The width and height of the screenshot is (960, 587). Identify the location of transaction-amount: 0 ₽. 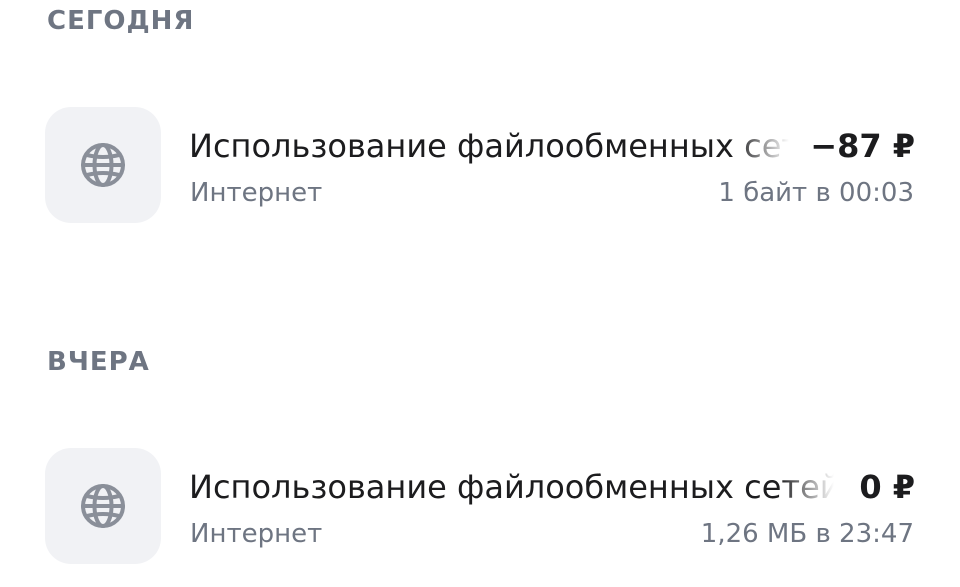
(887, 487).